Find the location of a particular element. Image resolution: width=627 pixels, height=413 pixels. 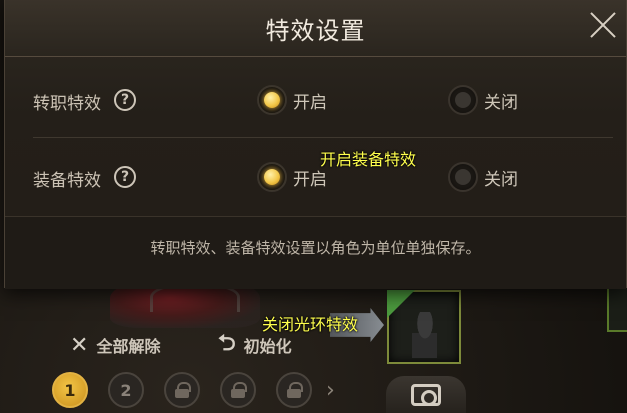

next-page-icon: › is located at coordinates (330, 390).